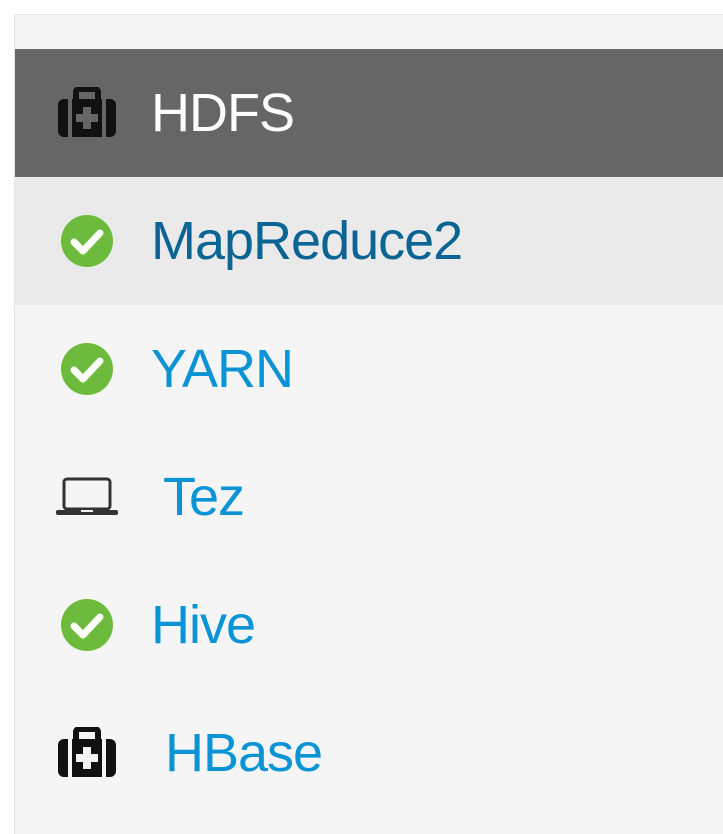 This screenshot has width=723, height=834. I want to click on service-label-yarn: YARN, so click(222, 369).